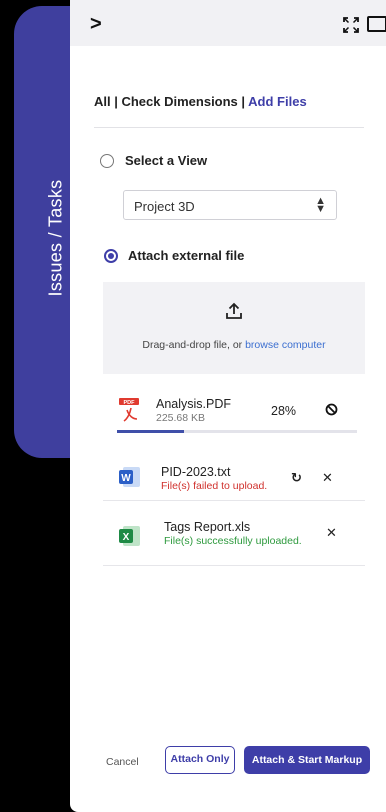 The width and height of the screenshot is (386, 812). Describe the element at coordinates (230, 205) in the screenshot. I see `view-select: Project 3D ▲ ▼` at that location.